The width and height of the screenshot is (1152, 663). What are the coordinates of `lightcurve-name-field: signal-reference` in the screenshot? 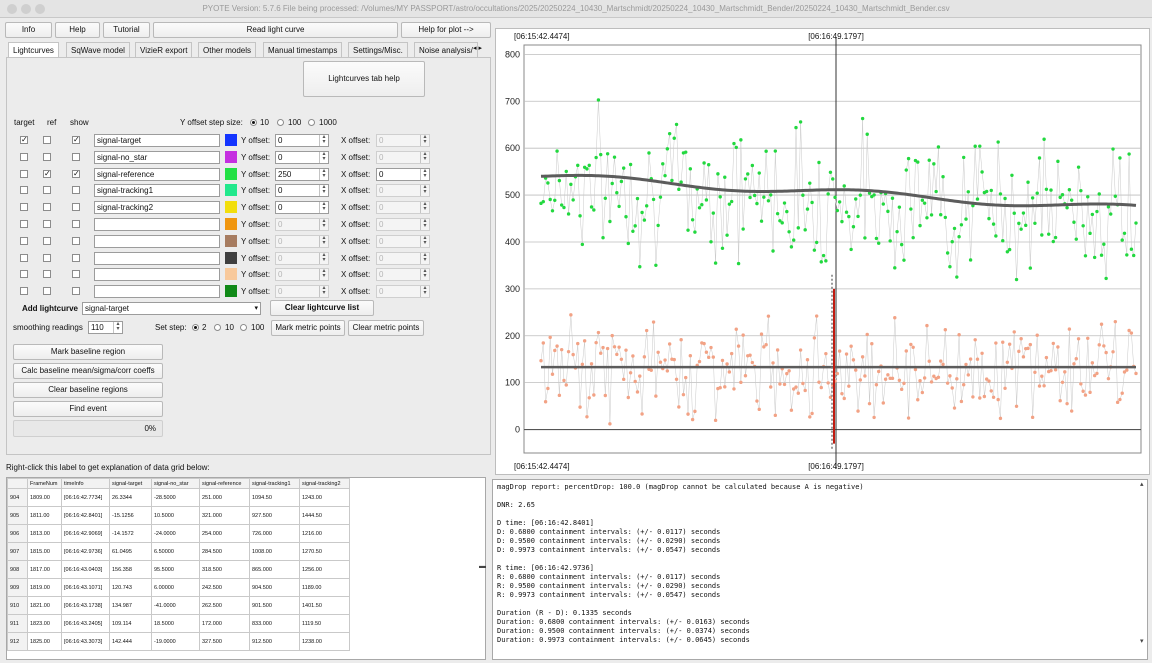 It's located at (157, 174).